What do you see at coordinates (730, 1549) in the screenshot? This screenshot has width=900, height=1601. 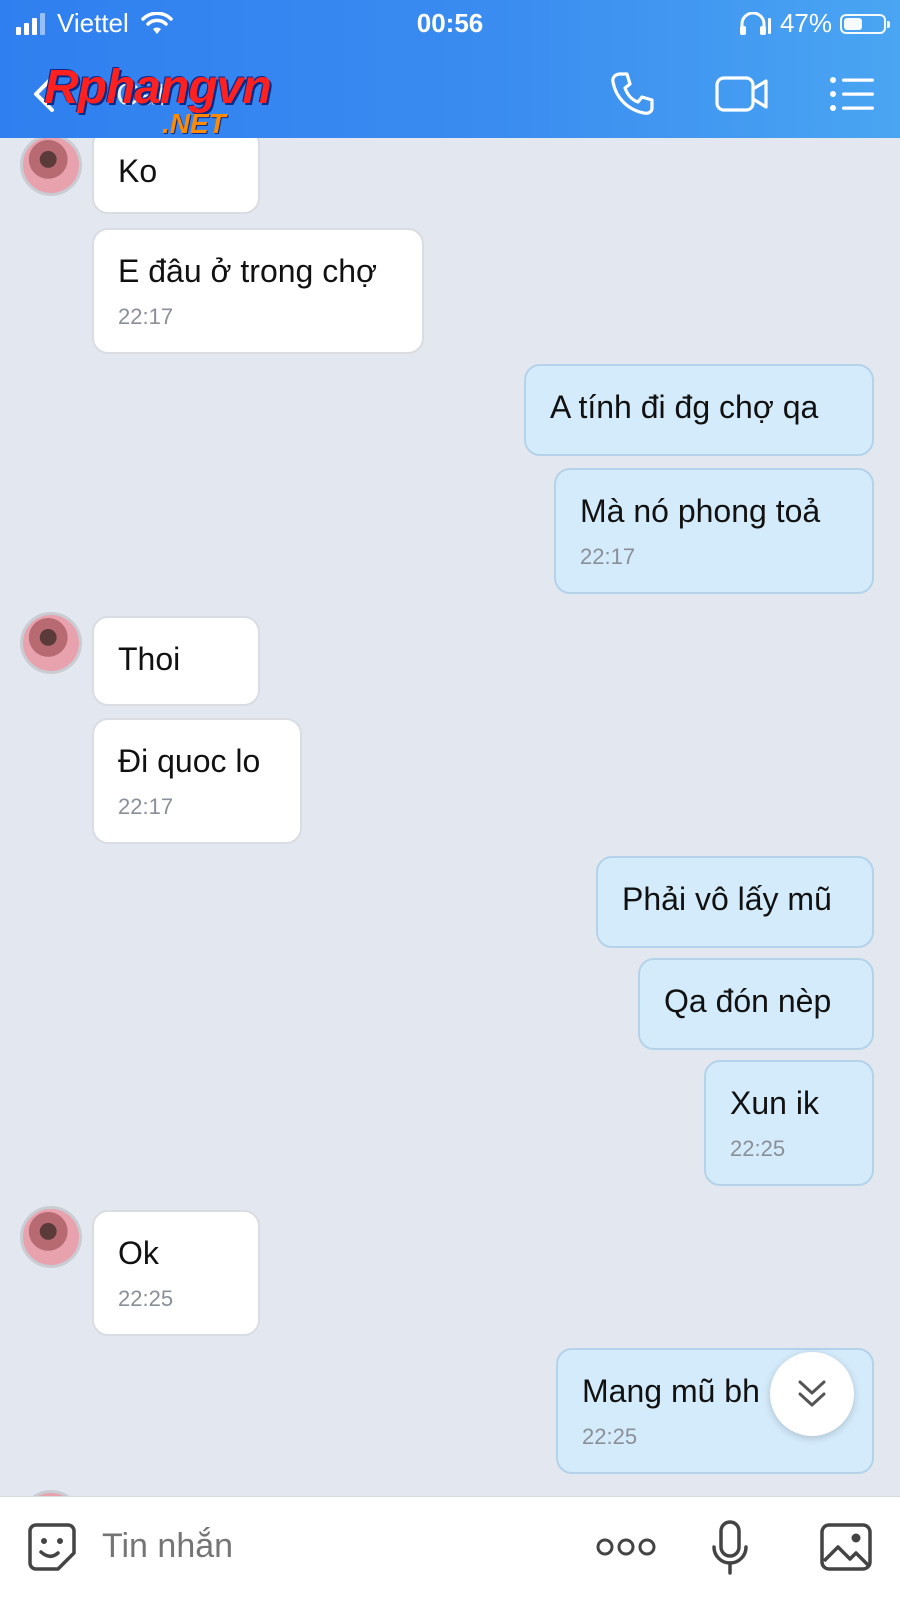 I see `microphone-icon` at bounding box center [730, 1549].